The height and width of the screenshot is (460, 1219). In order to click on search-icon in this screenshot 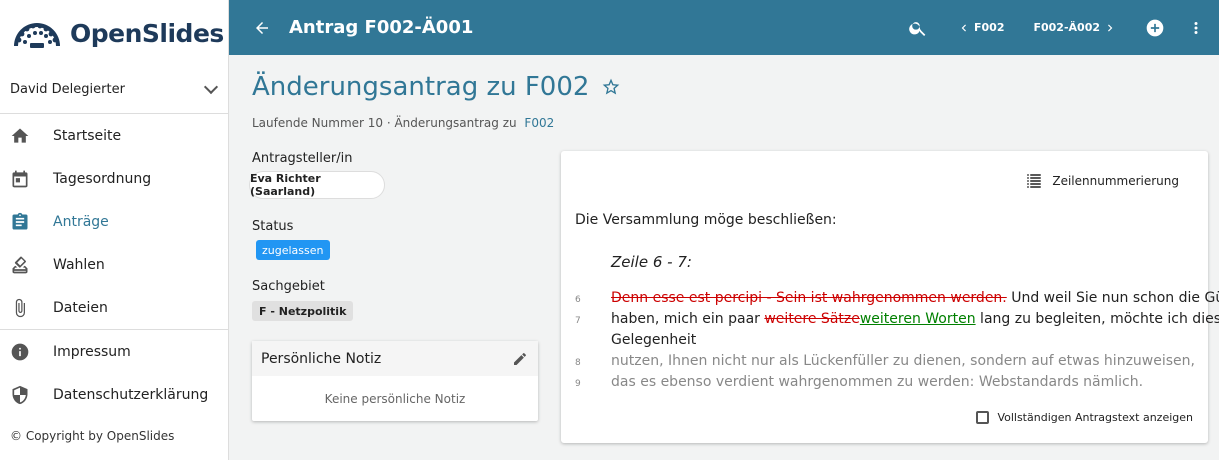, I will do `click(918, 28)`.